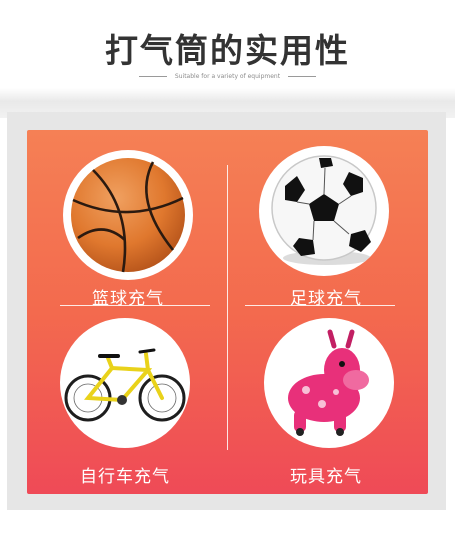 This screenshot has height=540, width=455. Describe the element at coordinates (326, 299) in the screenshot. I see `usage-label-soccer: 足球充气` at that location.